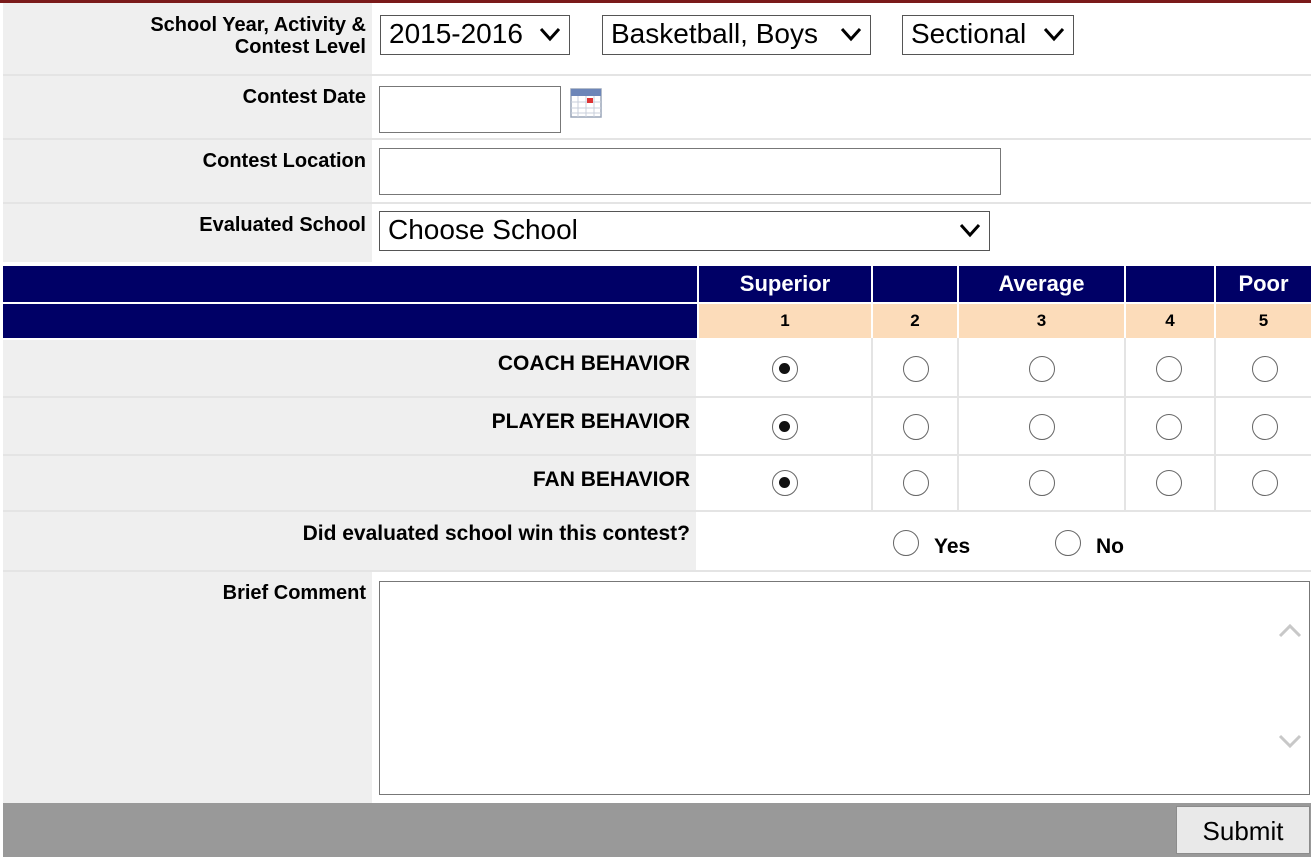 This screenshot has width=1311, height=857. What do you see at coordinates (1068, 543) in the screenshot?
I see `win-no-radio` at bounding box center [1068, 543].